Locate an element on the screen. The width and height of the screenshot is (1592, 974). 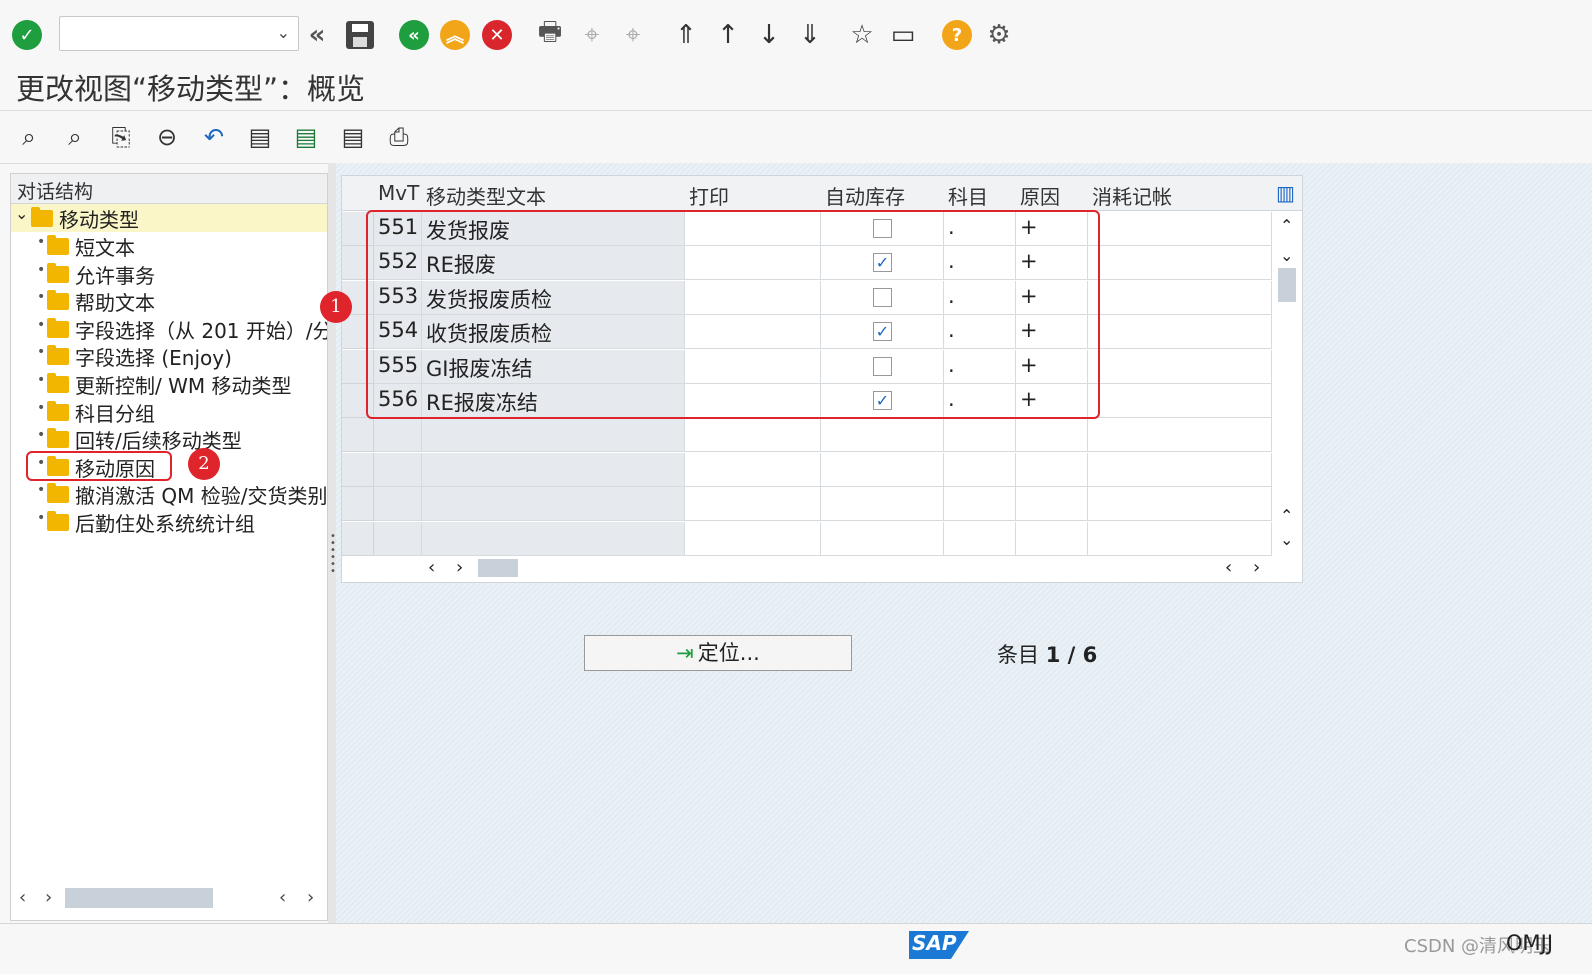
command-field: ⌄ is located at coordinates (179, 33).